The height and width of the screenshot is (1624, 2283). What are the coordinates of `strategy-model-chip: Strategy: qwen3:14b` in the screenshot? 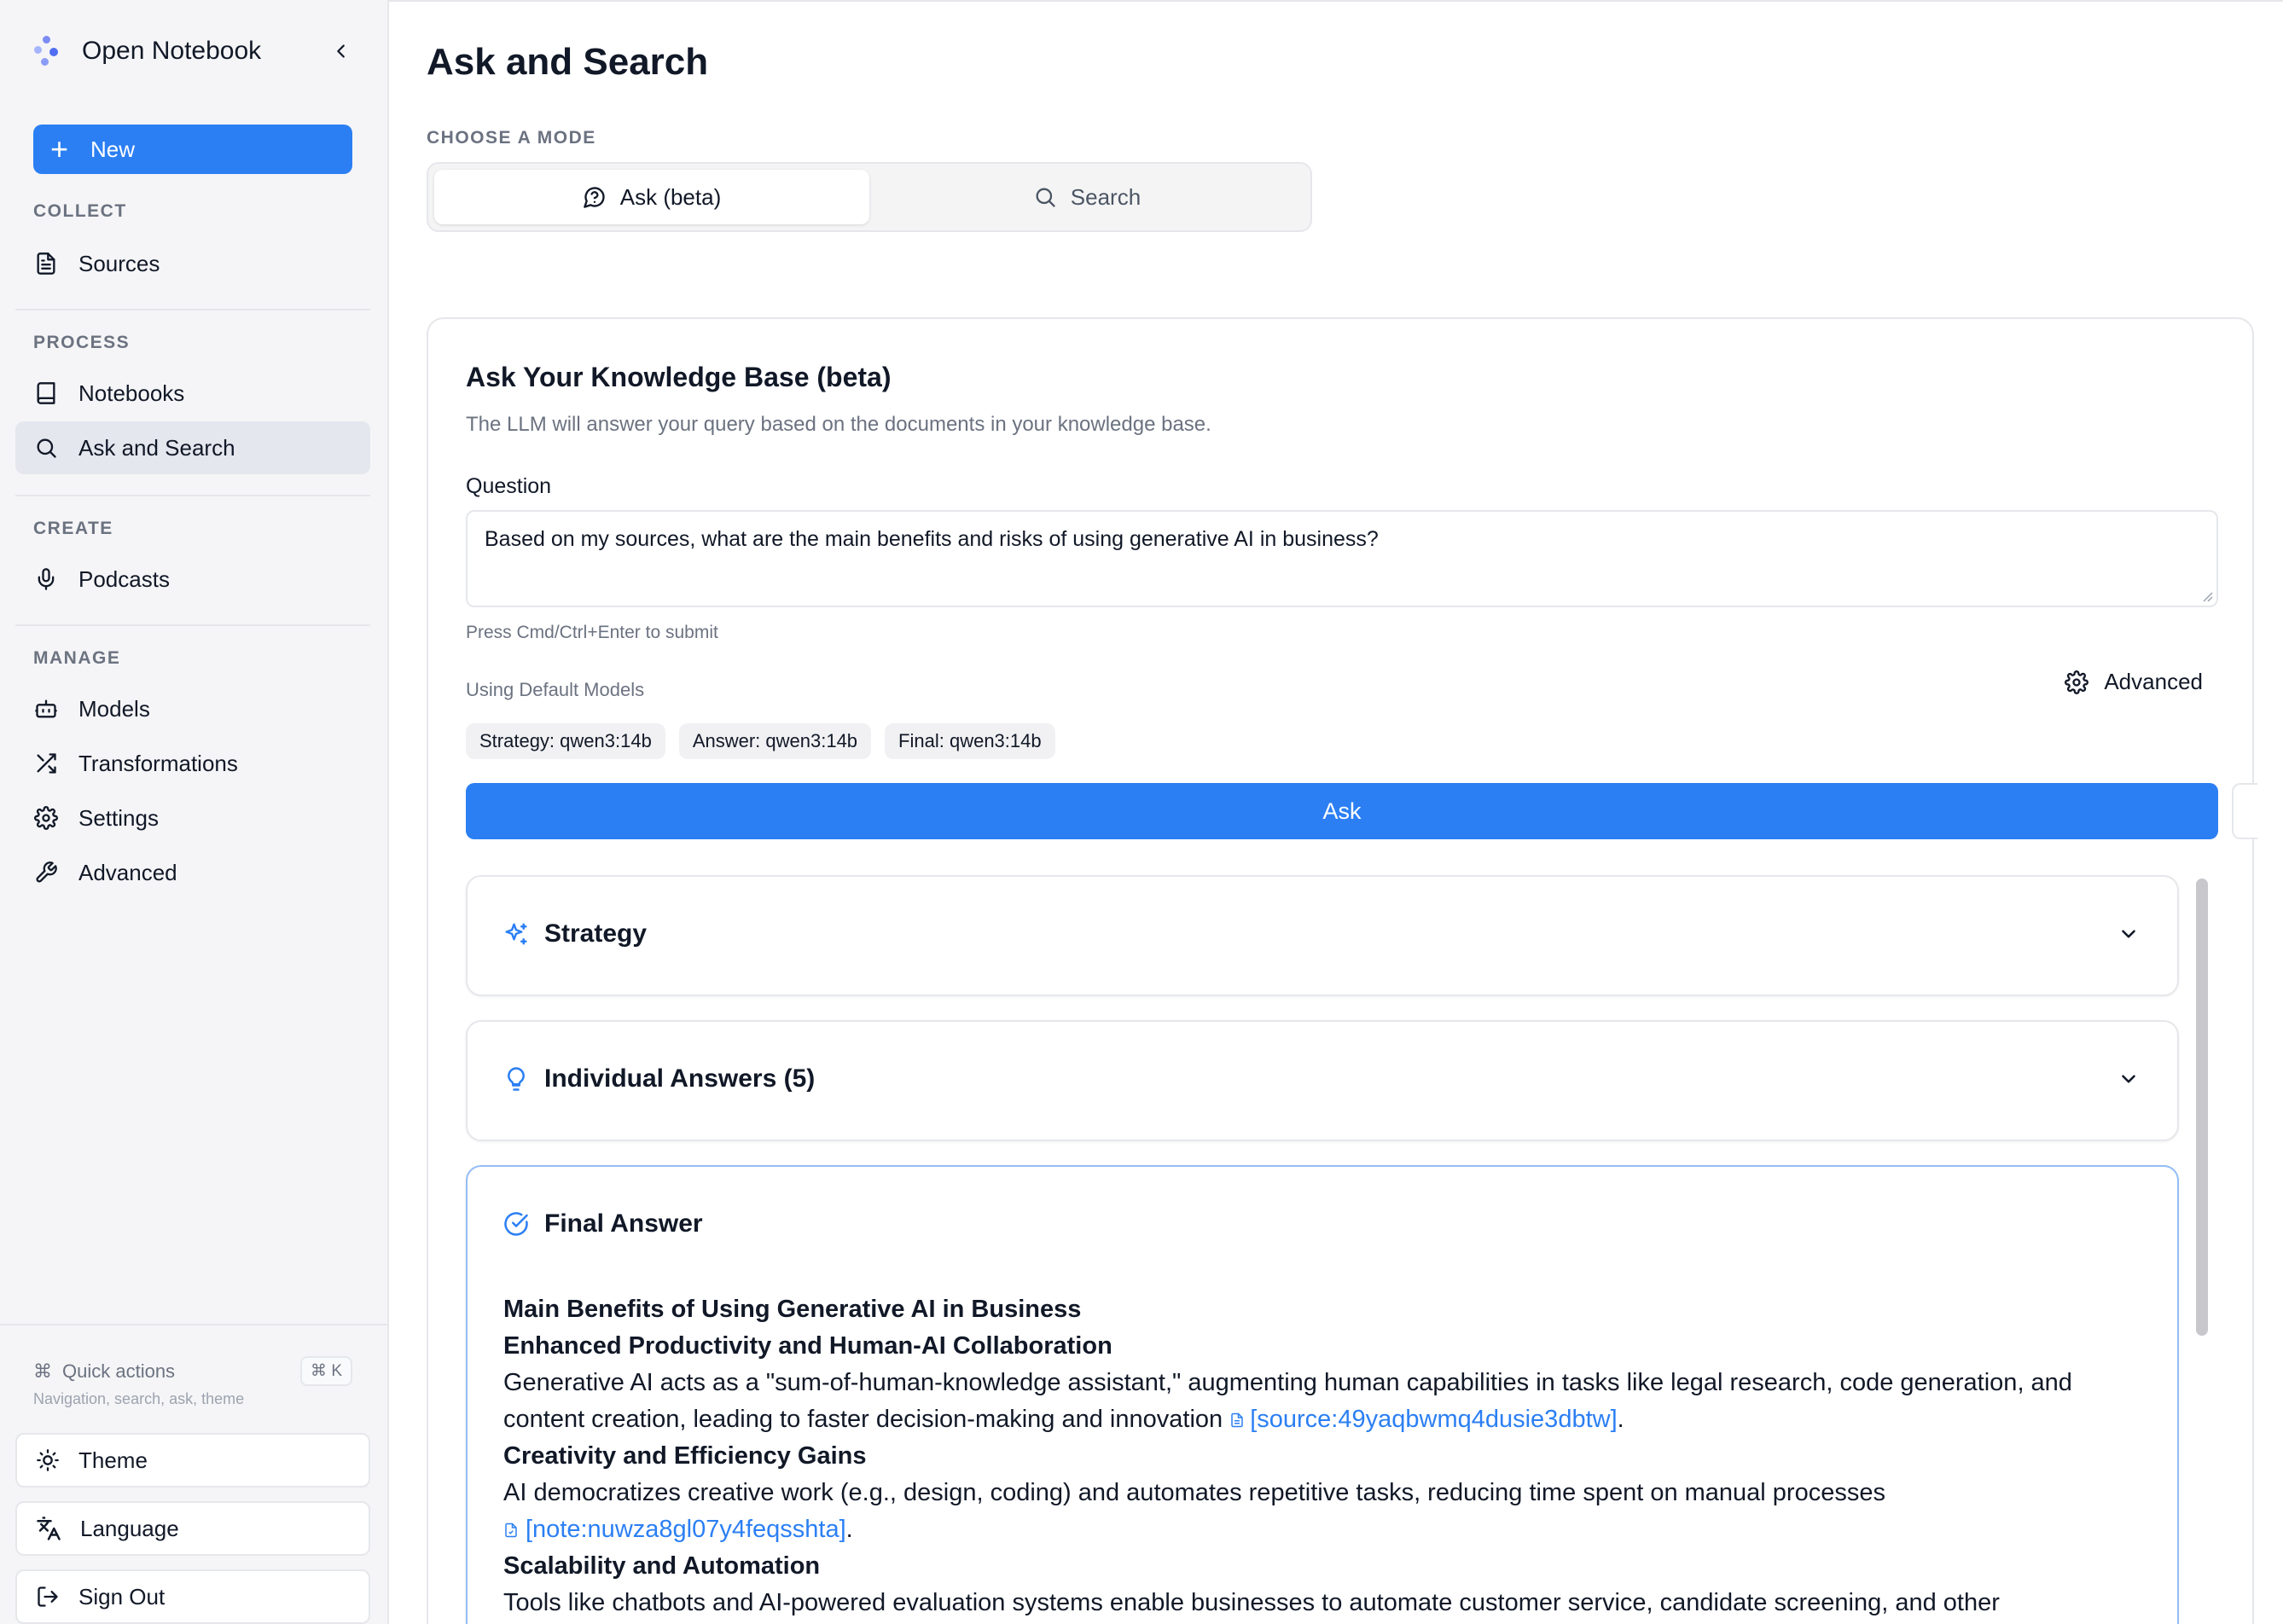 It's located at (565, 741).